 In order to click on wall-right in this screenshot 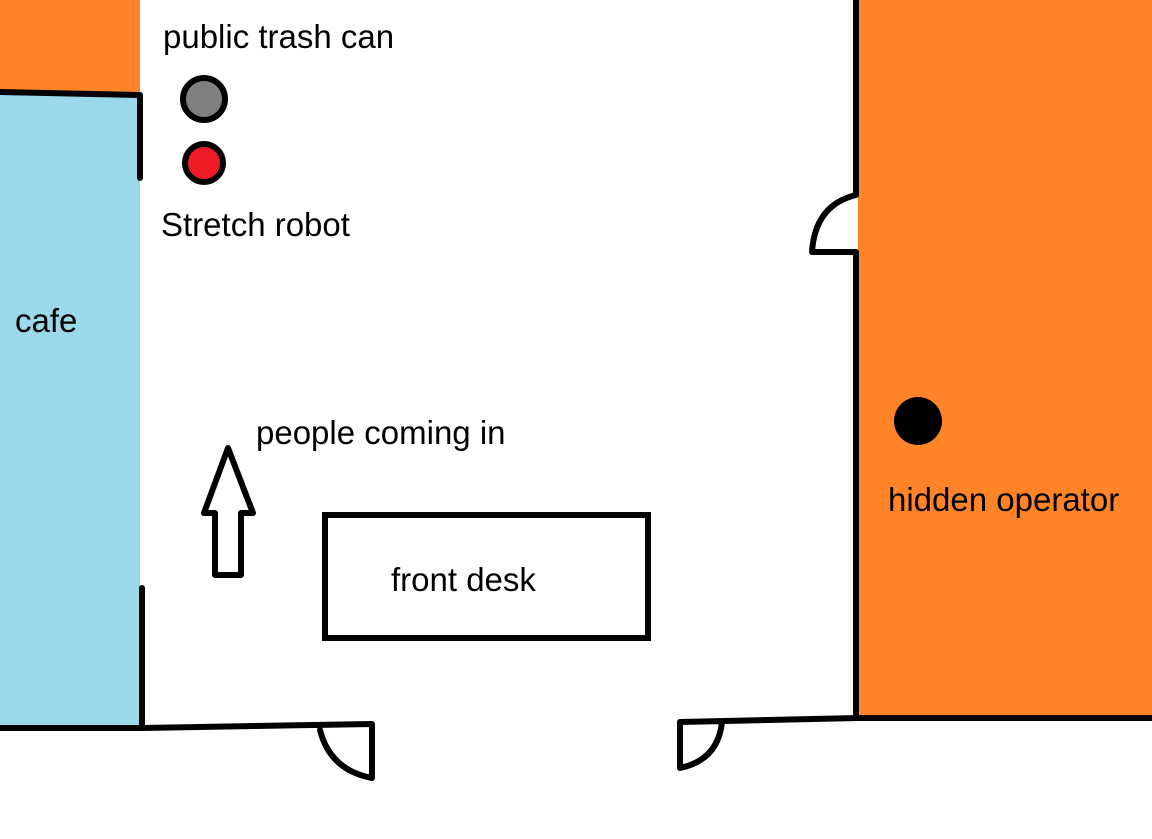, I will do `click(834, 360)`.